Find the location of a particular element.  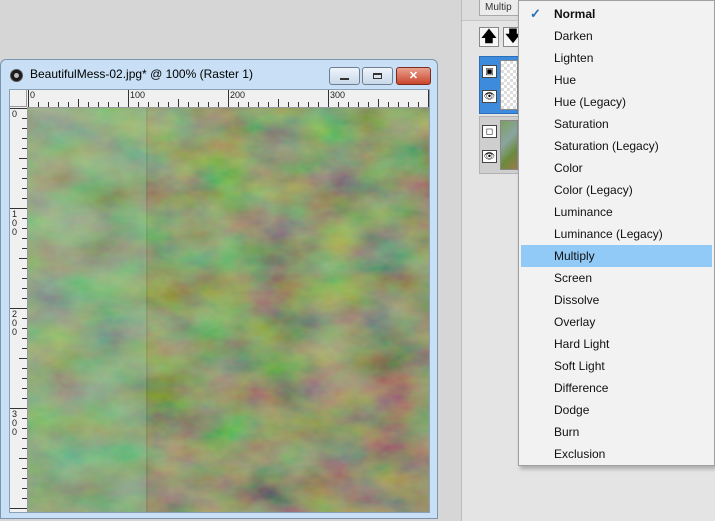

menu-item-label: Lighten is located at coordinates (574, 58).